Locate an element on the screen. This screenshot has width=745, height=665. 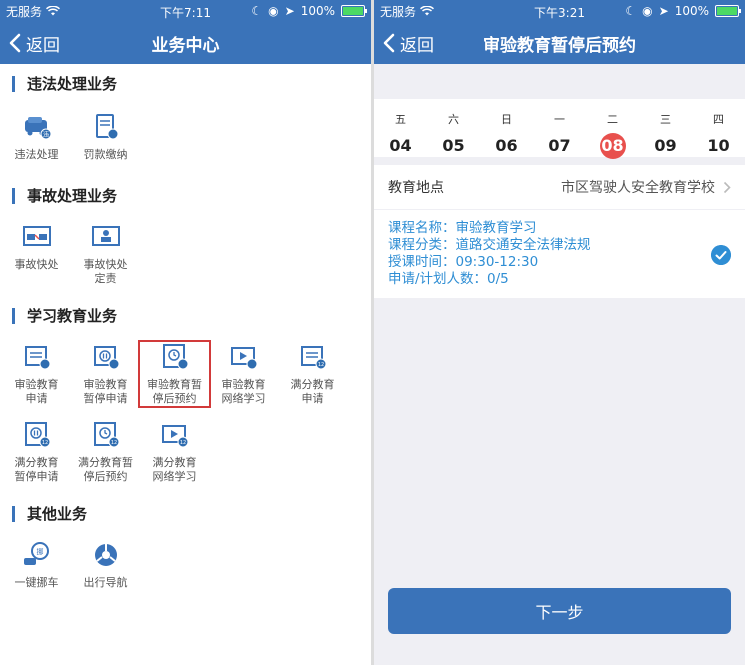
course-category: 课程分类：道路交通安全法律法规 is located at coordinates (489, 245).